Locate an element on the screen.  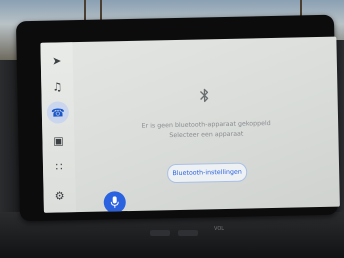
navigation-icon: ➤ is located at coordinates (57, 60).